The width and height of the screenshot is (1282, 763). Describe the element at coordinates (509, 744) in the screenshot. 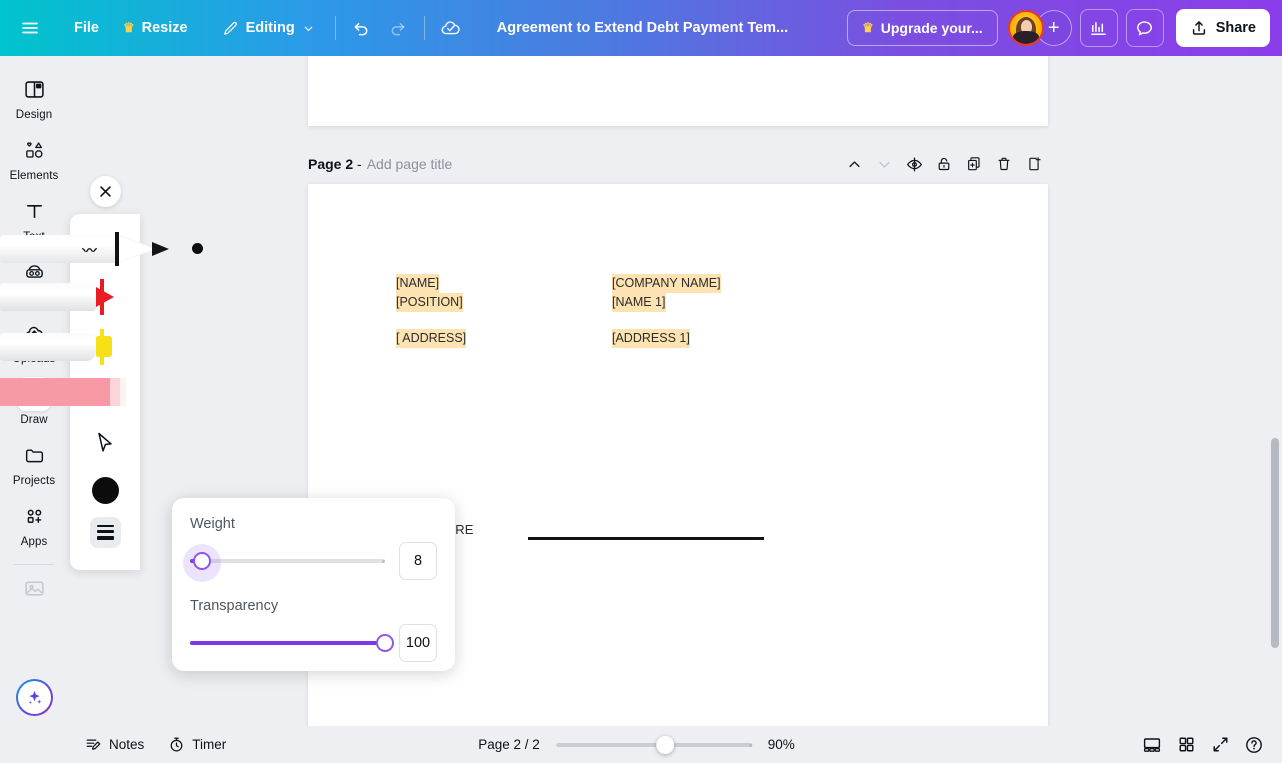

I see `page-count-label: Page 2 / 2` at that location.